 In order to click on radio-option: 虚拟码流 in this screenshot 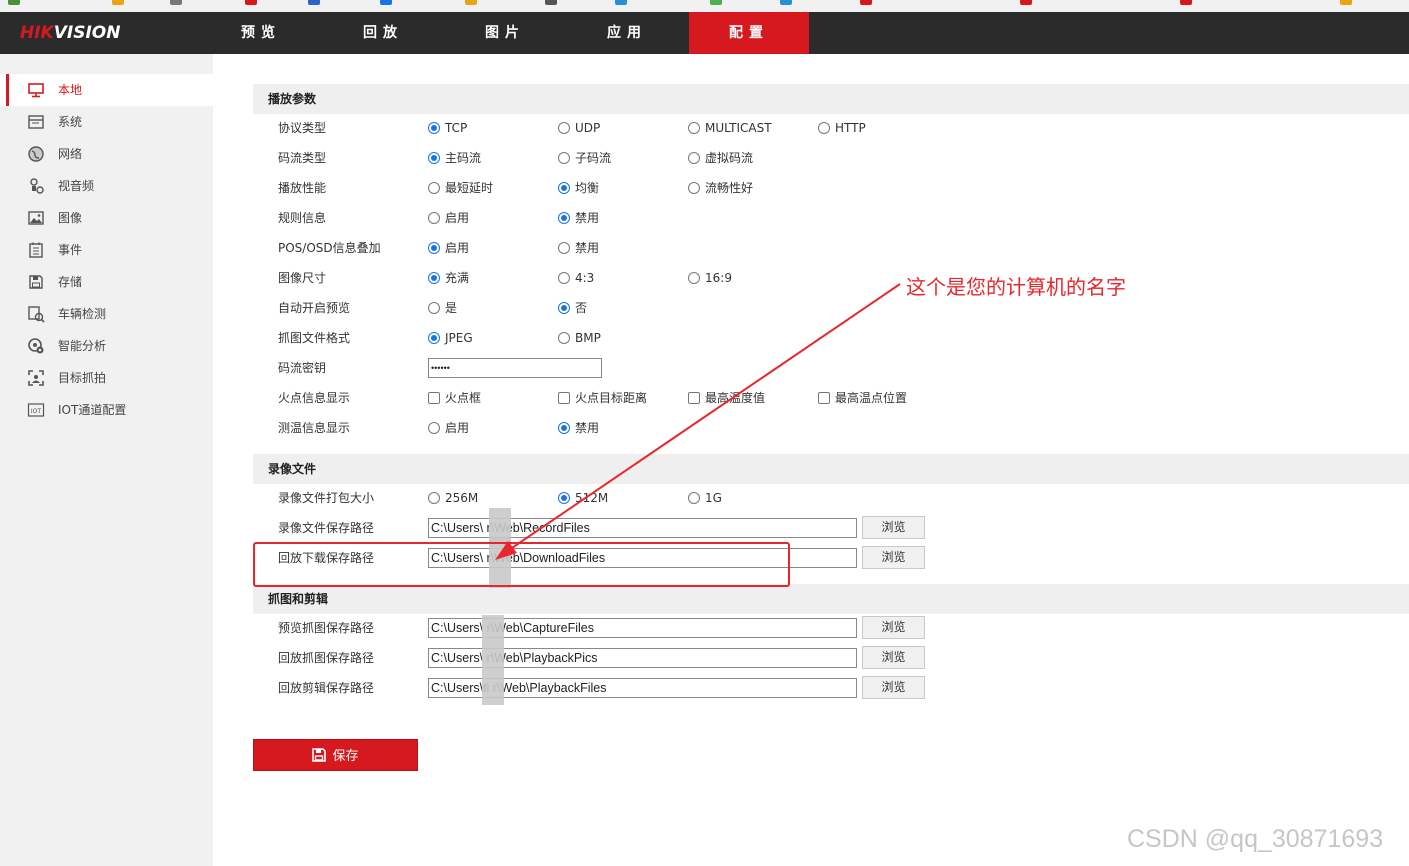, I will do `click(720, 158)`.